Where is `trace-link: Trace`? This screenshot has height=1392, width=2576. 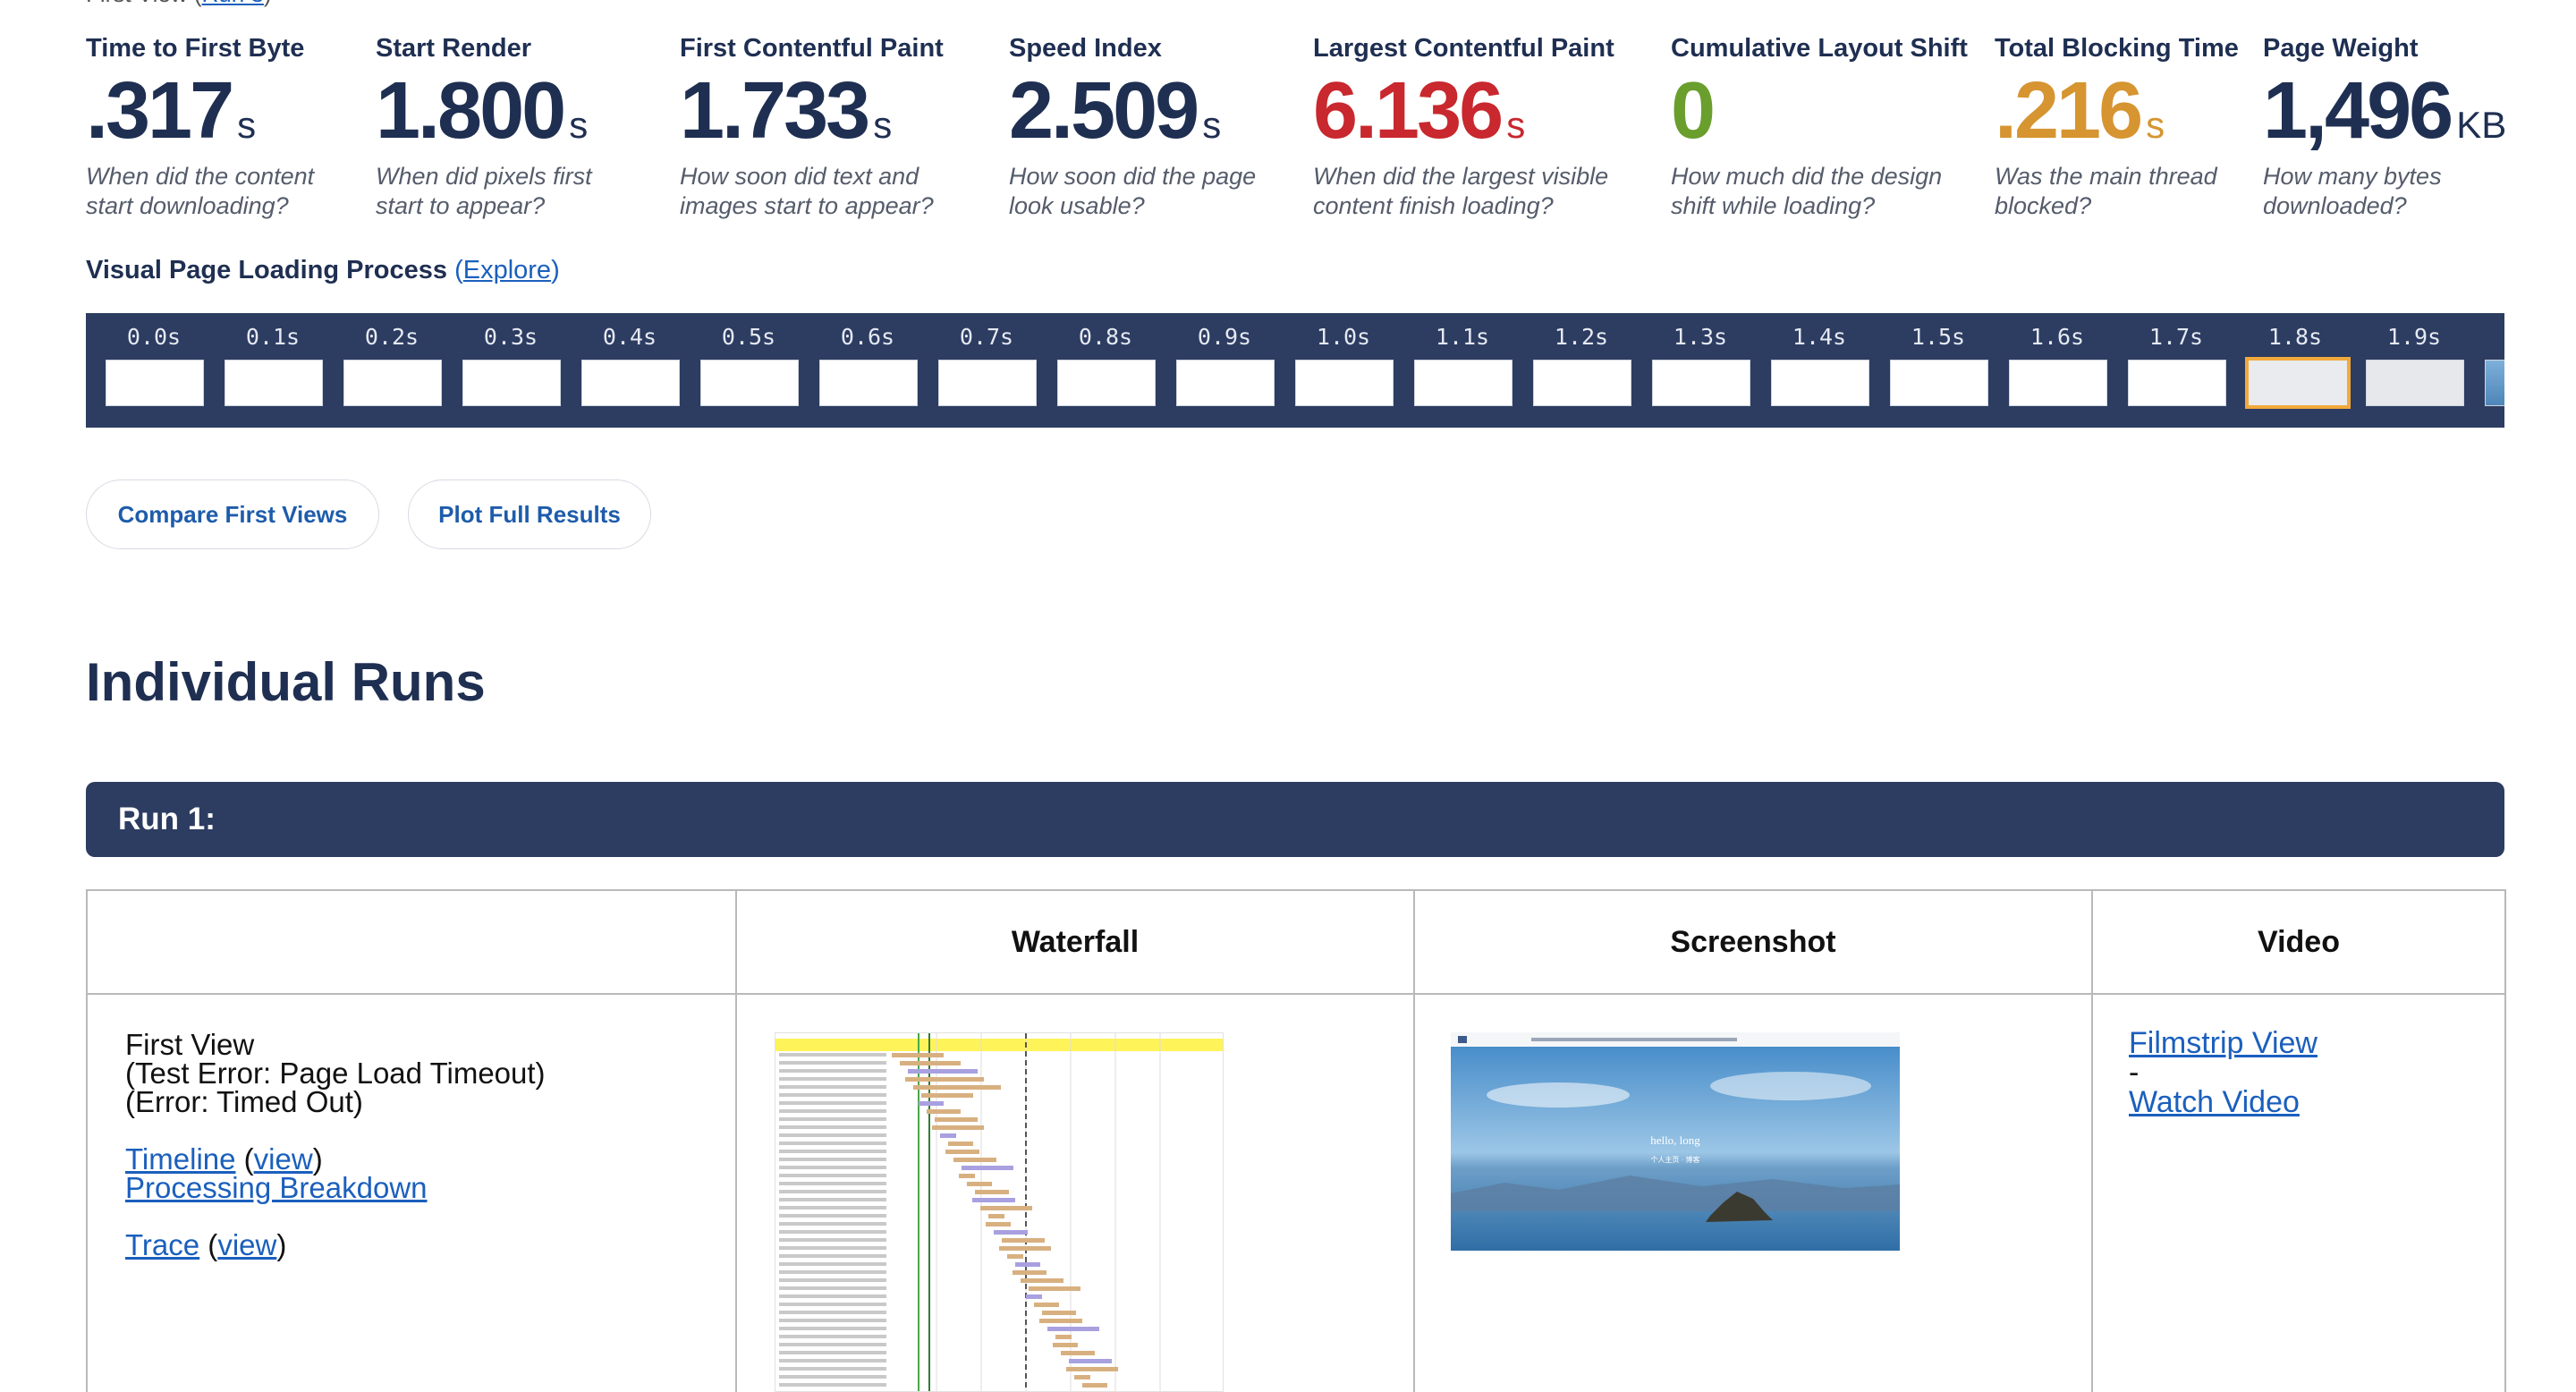
trace-link: Trace is located at coordinates (162, 1244).